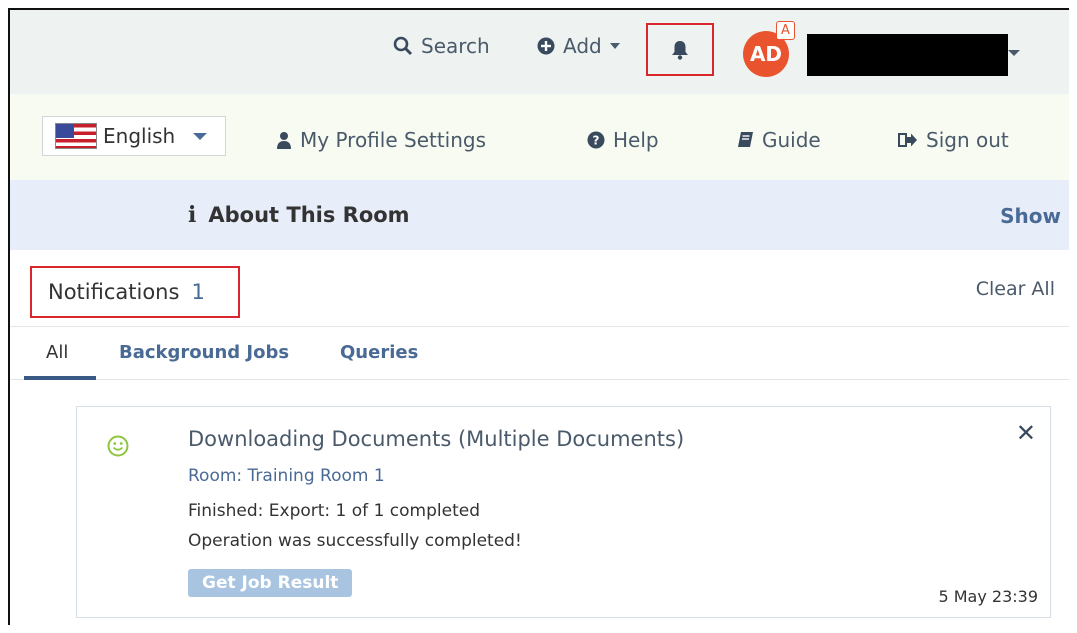 Image resolution: width=1077 pixels, height=633 pixels. What do you see at coordinates (334, 511) in the screenshot?
I see `notification-status: Finished: Export: 1 of 1 completed` at bounding box center [334, 511].